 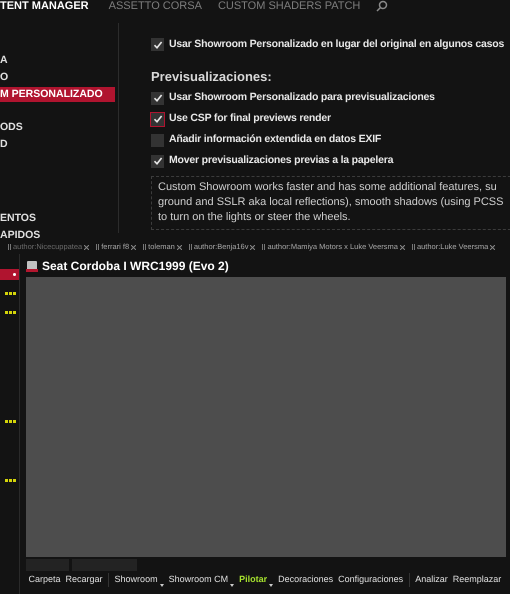 What do you see at coordinates (281, 160) in the screenshot?
I see `option-label: Mover previsualizaciones previas a la papelera` at bounding box center [281, 160].